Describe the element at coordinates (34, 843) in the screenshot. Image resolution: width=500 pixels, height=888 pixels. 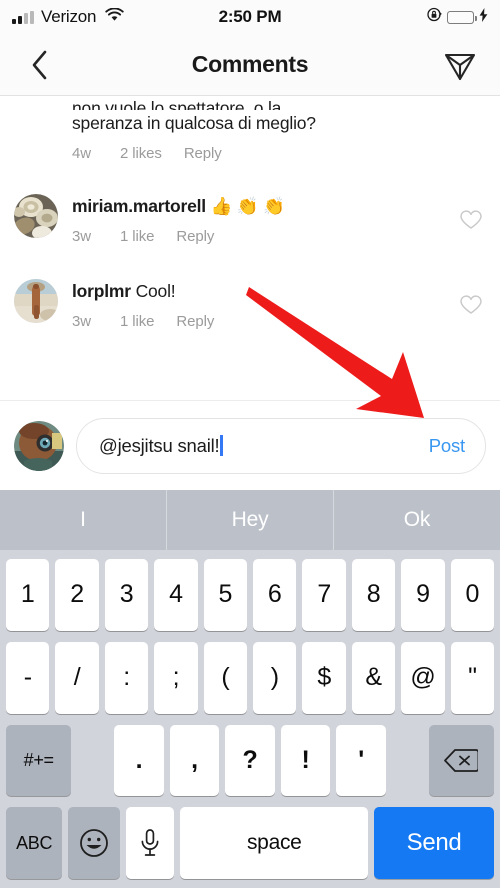
I see `key-abc-toggle: ABC` at that location.